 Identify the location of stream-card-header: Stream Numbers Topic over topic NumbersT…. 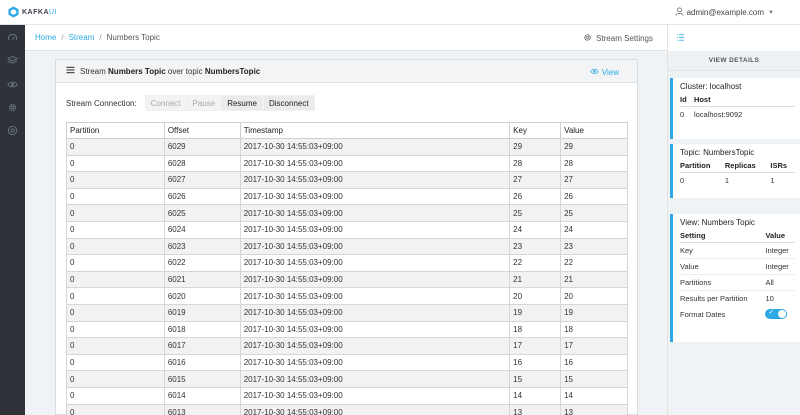
(346, 71).